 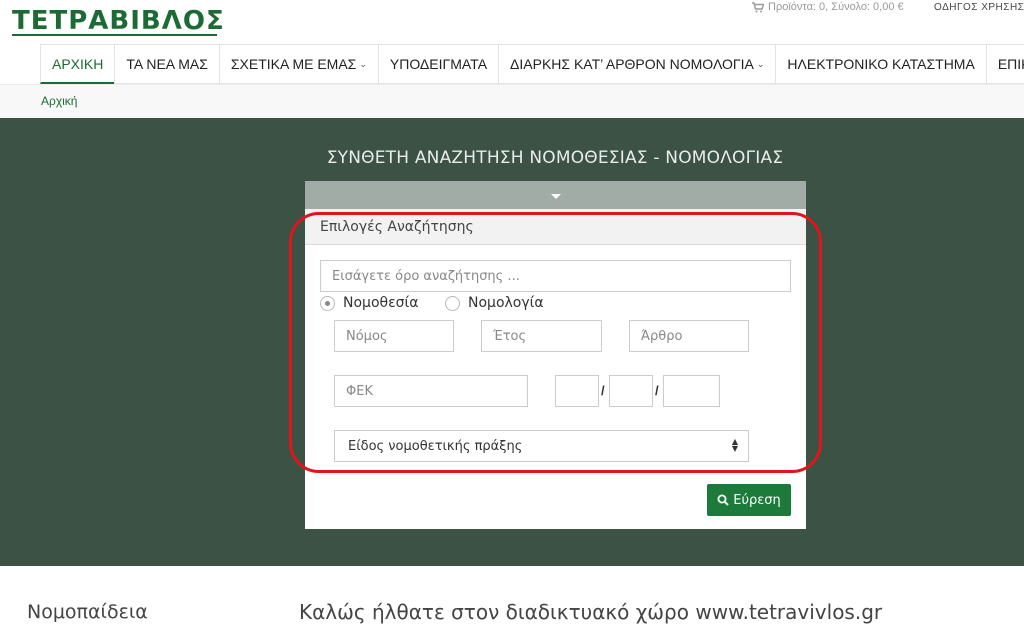 What do you see at coordinates (512, 101) in the screenshot?
I see `breadcrumb: Αρχική` at bounding box center [512, 101].